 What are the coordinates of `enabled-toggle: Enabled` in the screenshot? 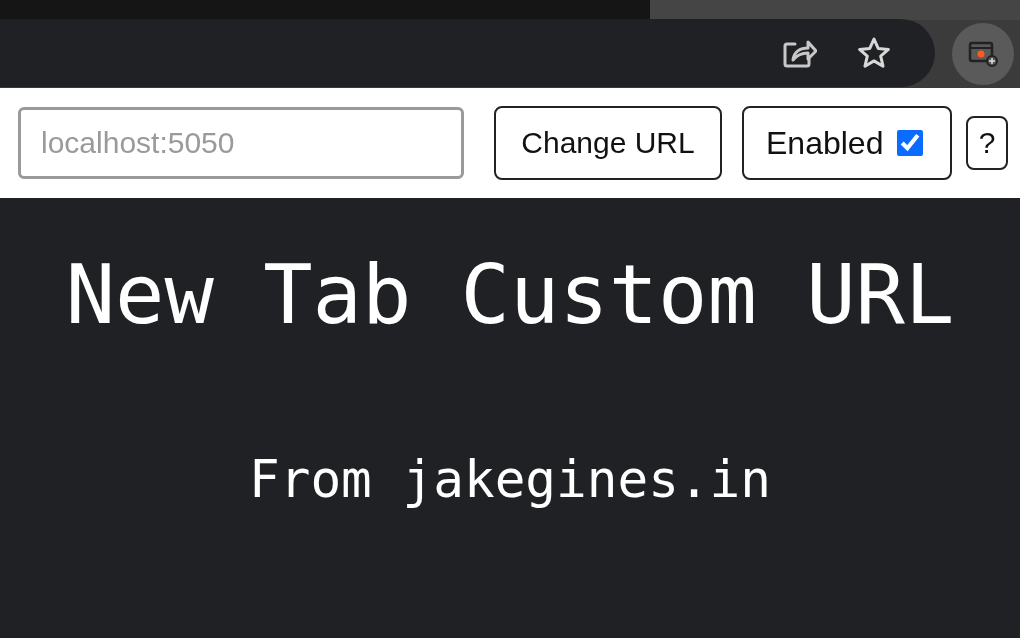 It's located at (847, 143).